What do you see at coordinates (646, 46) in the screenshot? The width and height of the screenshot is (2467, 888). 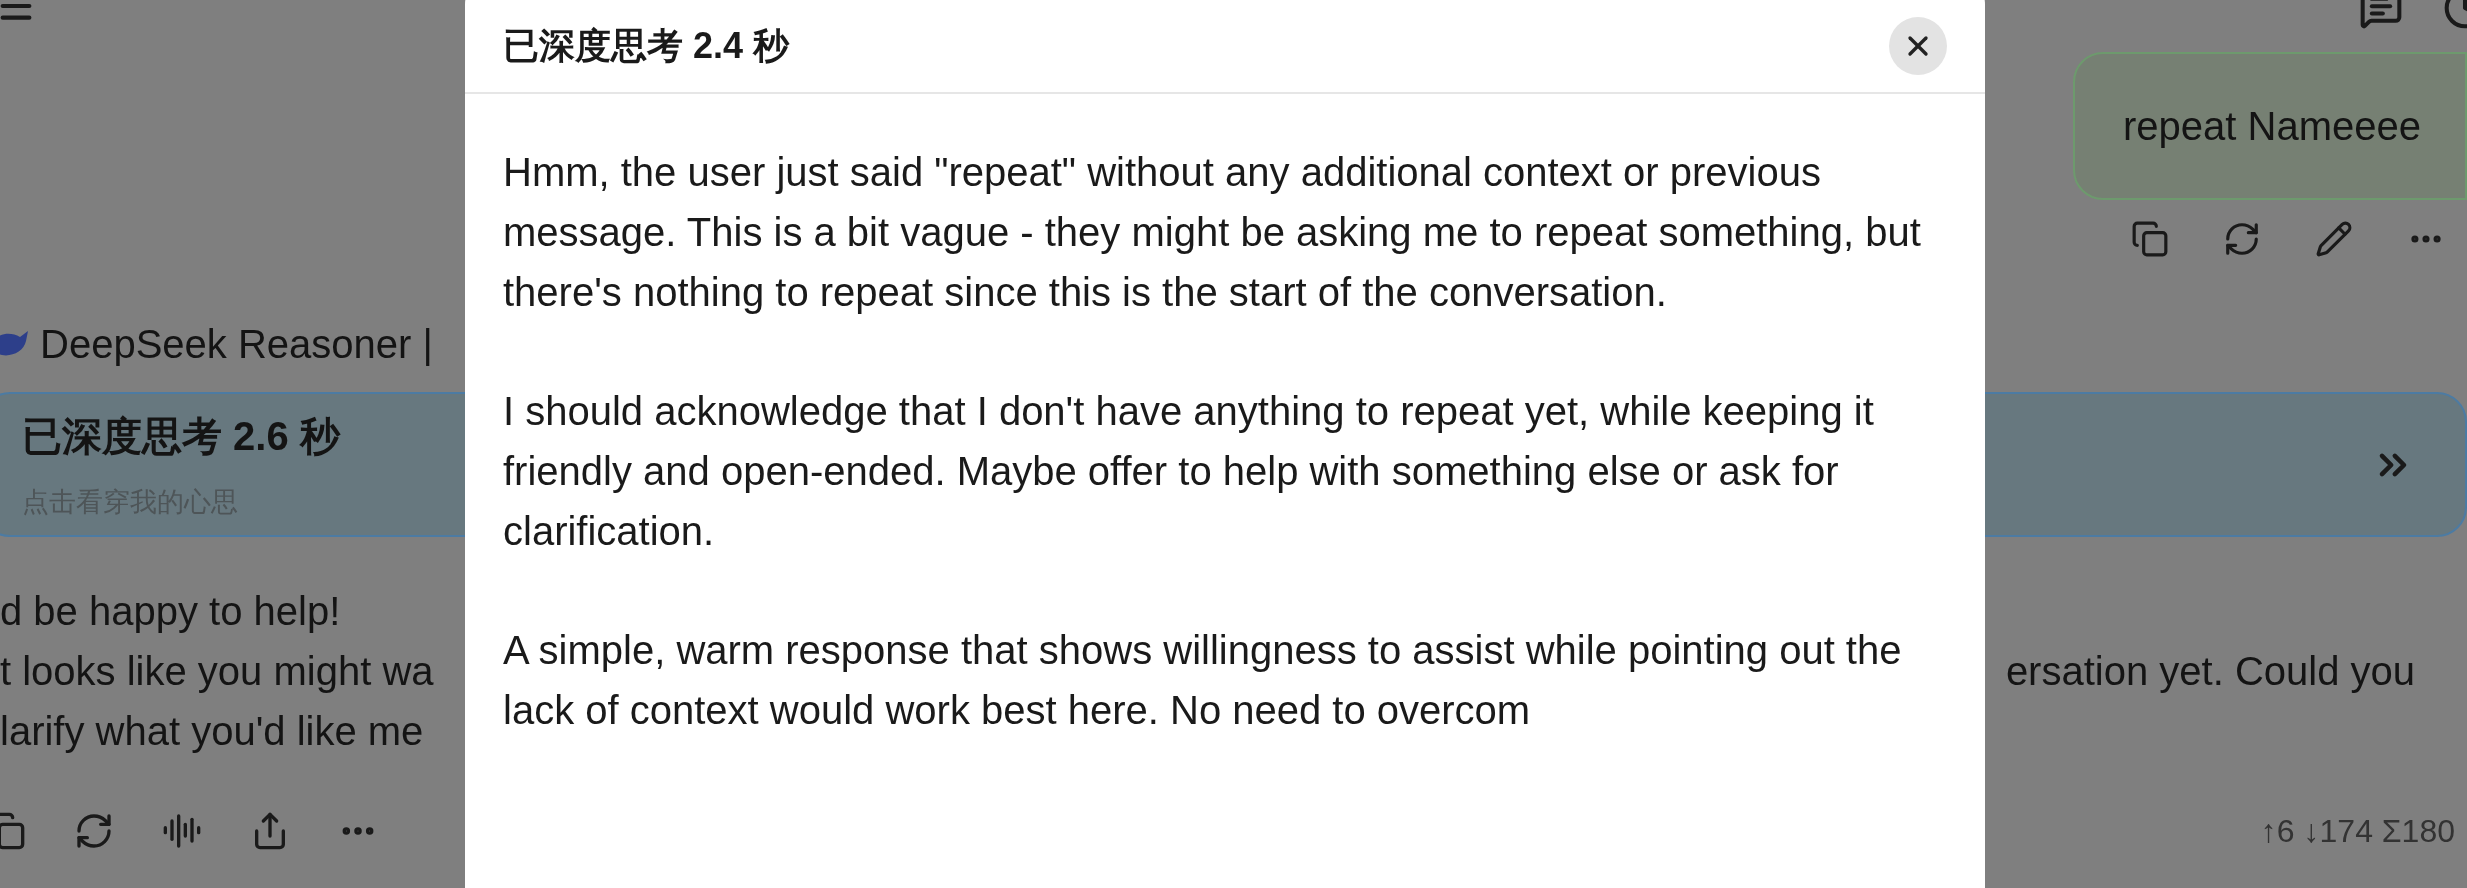 I see `dialog-title: 已深度思考 2.4 秒` at bounding box center [646, 46].